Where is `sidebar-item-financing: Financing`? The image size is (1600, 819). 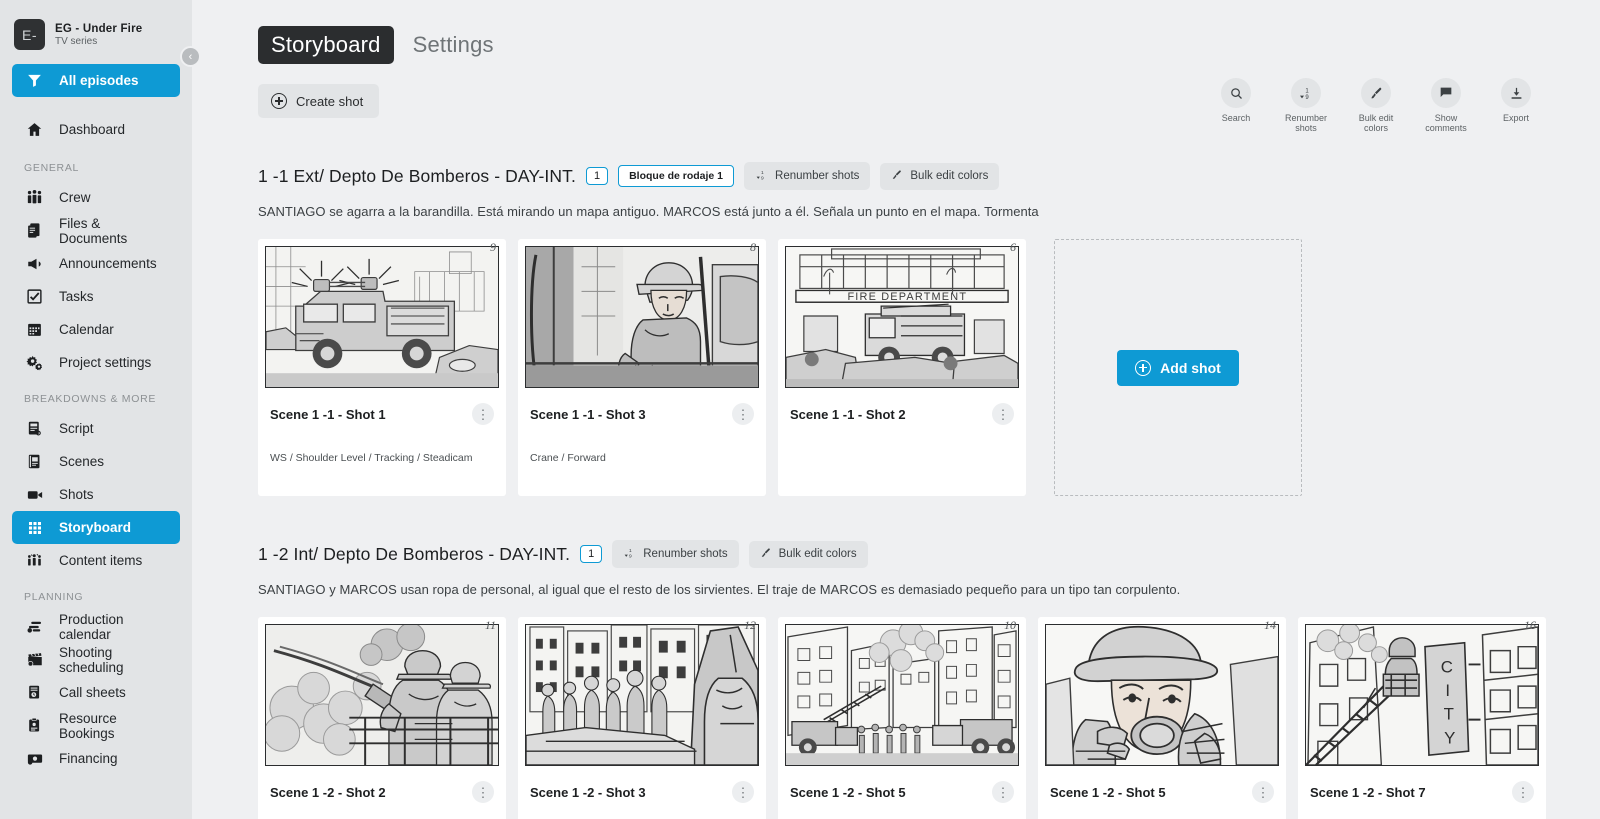 sidebar-item-financing: Financing is located at coordinates (96, 758).